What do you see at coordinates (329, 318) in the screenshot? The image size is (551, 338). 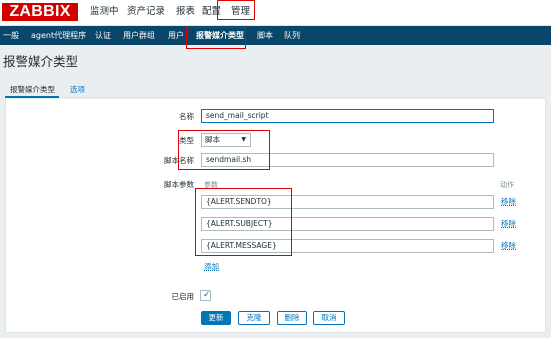 I see `cancel-button: 取消` at bounding box center [329, 318].